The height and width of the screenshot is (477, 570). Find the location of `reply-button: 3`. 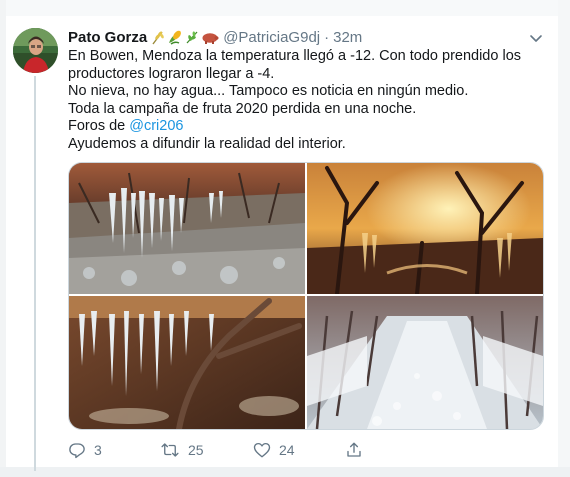

reply-button: 3 is located at coordinates (85, 450).